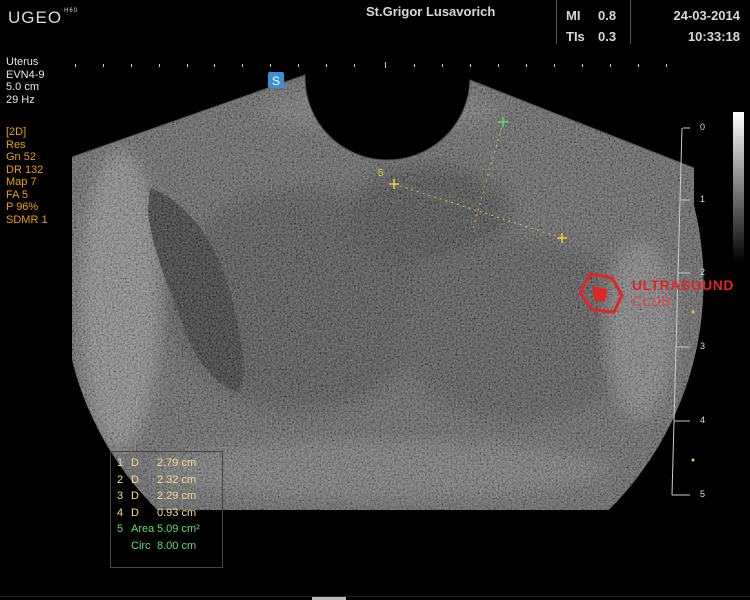  What do you see at coordinates (177, 463) in the screenshot?
I see `meas-value: 2.79 cm` at bounding box center [177, 463].